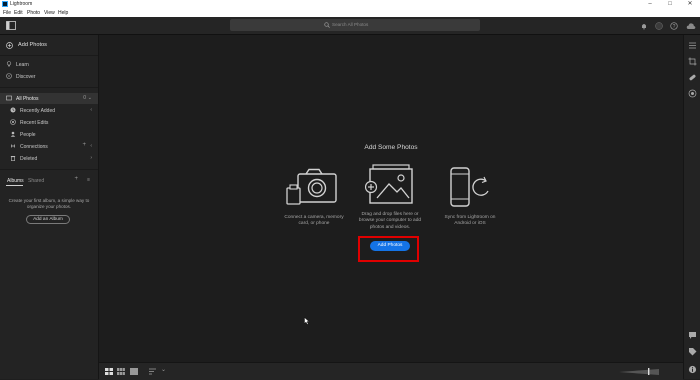 The image size is (700, 380). What do you see at coordinates (38, 110) in the screenshot?
I see `sidebar-item-label: Recently Added` at bounding box center [38, 110].